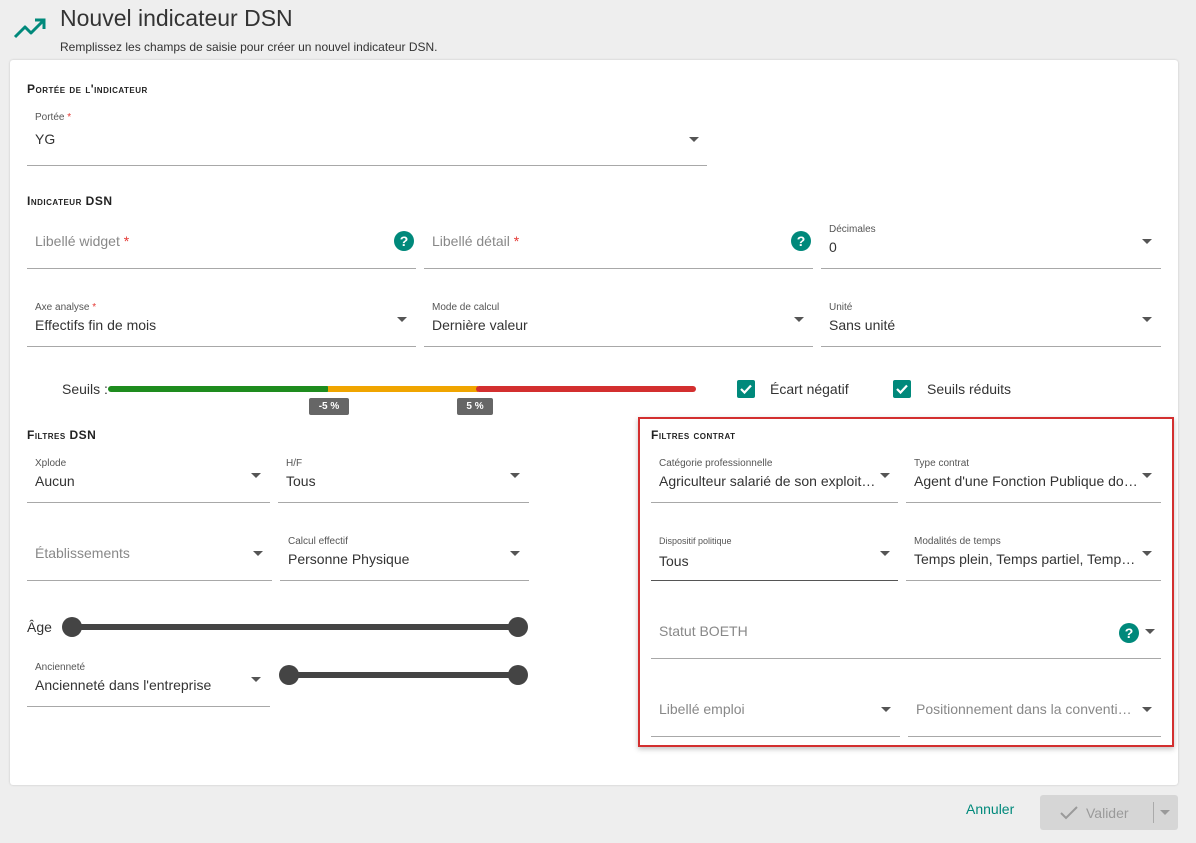 Image resolution: width=1196 pixels, height=843 pixels. What do you see at coordinates (618, 245) in the screenshot?
I see `libelle-detail-input: Libellé détail * ?` at bounding box center [618, 245].